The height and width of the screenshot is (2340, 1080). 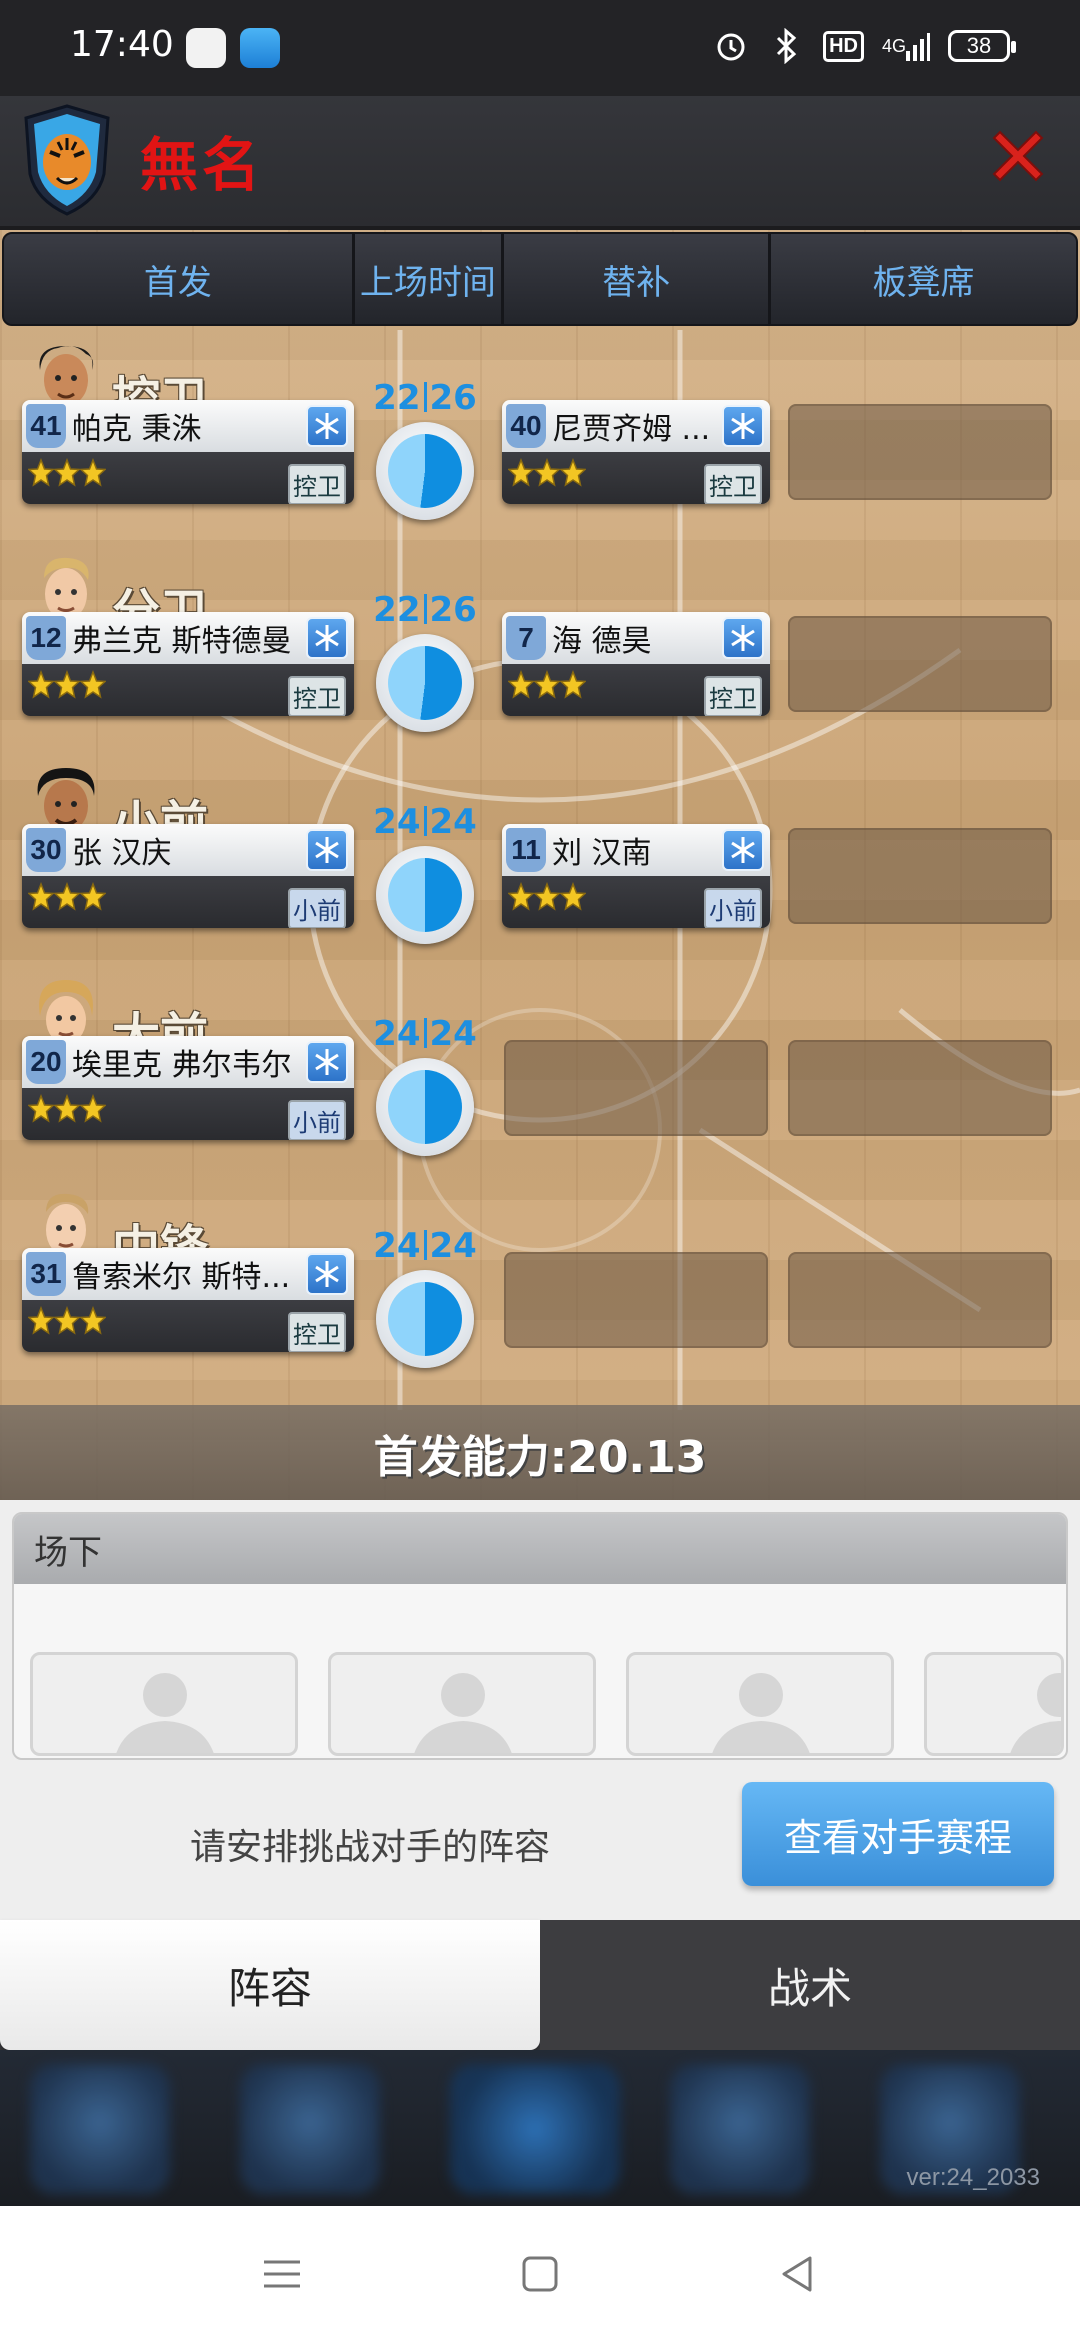 I want to click on tab-playing-time: 上场时间, so click(x=430, y=279).